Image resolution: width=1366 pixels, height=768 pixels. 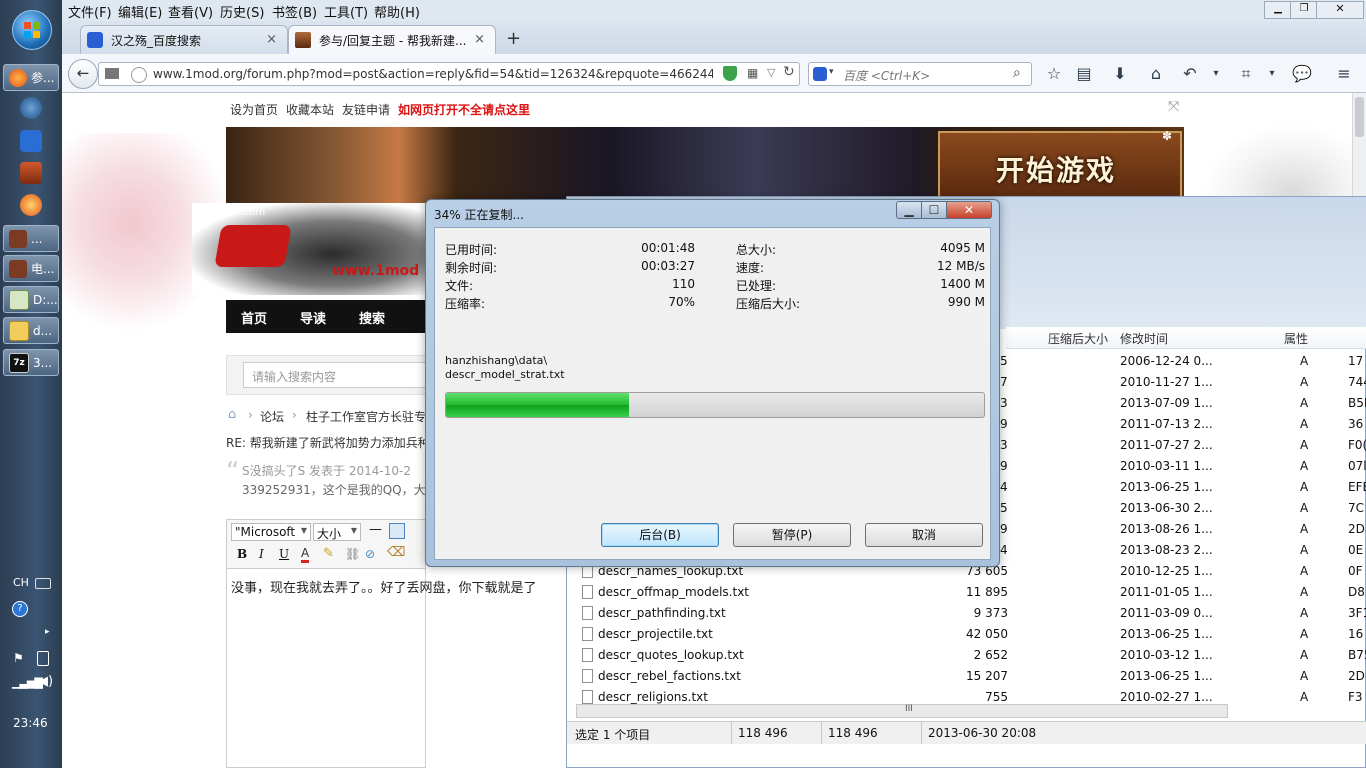 What do you see at coordinates (1054, 74) in the screenshot?
I see `bookmark-star-icon: ☆` at bounding box center [1054, 74].